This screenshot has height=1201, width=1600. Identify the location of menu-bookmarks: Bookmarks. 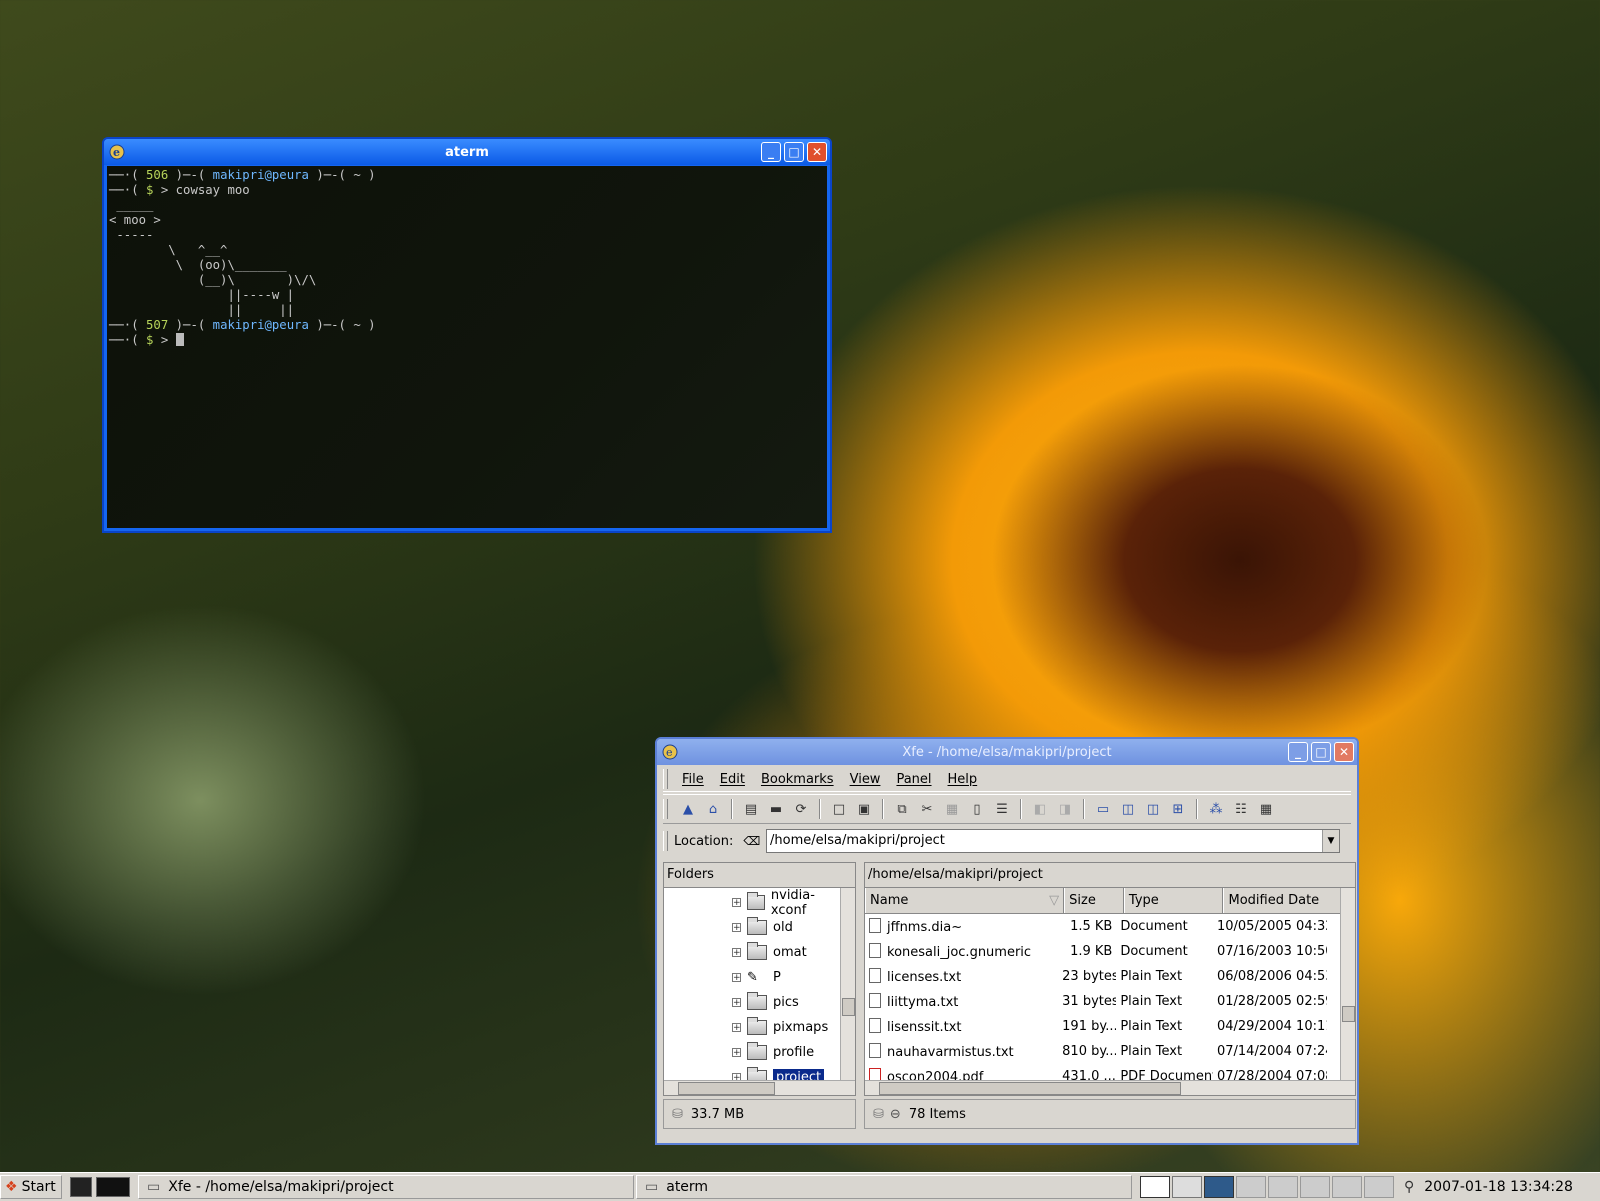
(797, 779).